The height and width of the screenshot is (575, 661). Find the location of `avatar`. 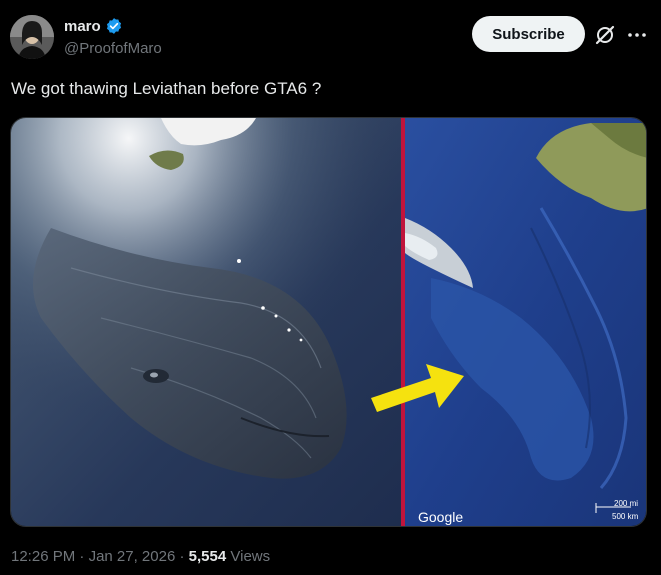

avatar is located at coordinates (32, 37).